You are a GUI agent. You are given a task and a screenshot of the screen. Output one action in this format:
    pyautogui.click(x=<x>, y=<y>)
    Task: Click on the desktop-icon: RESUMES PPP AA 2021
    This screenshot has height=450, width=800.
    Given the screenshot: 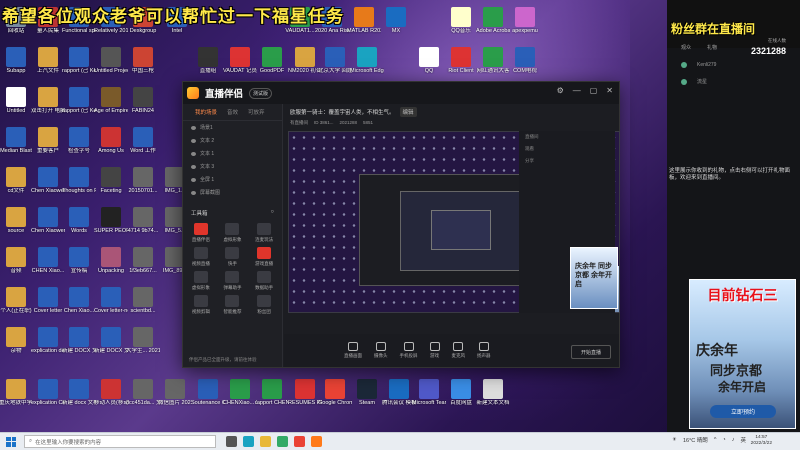 What is the action you would take?
    pyautogui.click(x=305, y=392)
    